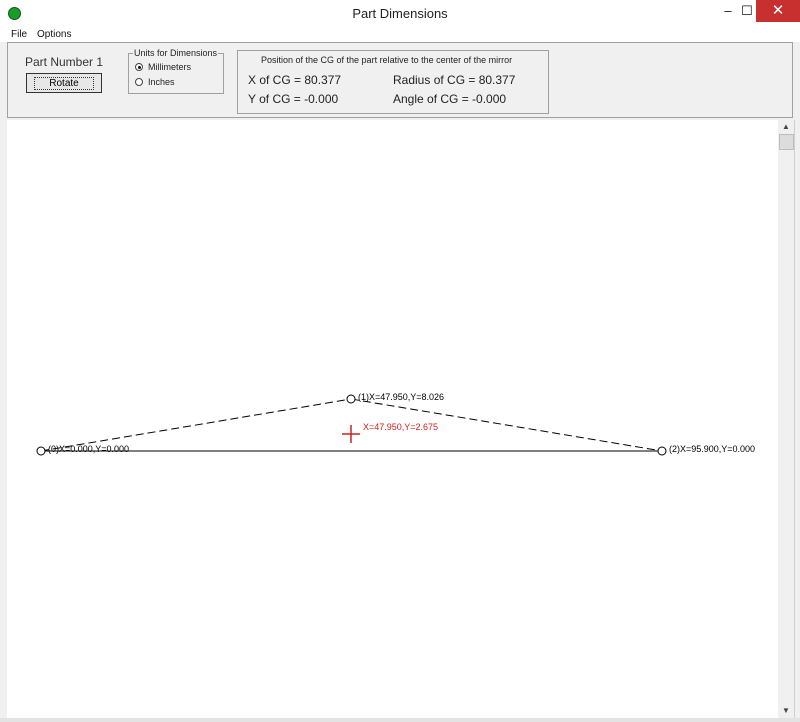  What do you see at coordinates (351, 399) in the screenshot?
I see `point-1-marker` at bounding box center [351, 399].